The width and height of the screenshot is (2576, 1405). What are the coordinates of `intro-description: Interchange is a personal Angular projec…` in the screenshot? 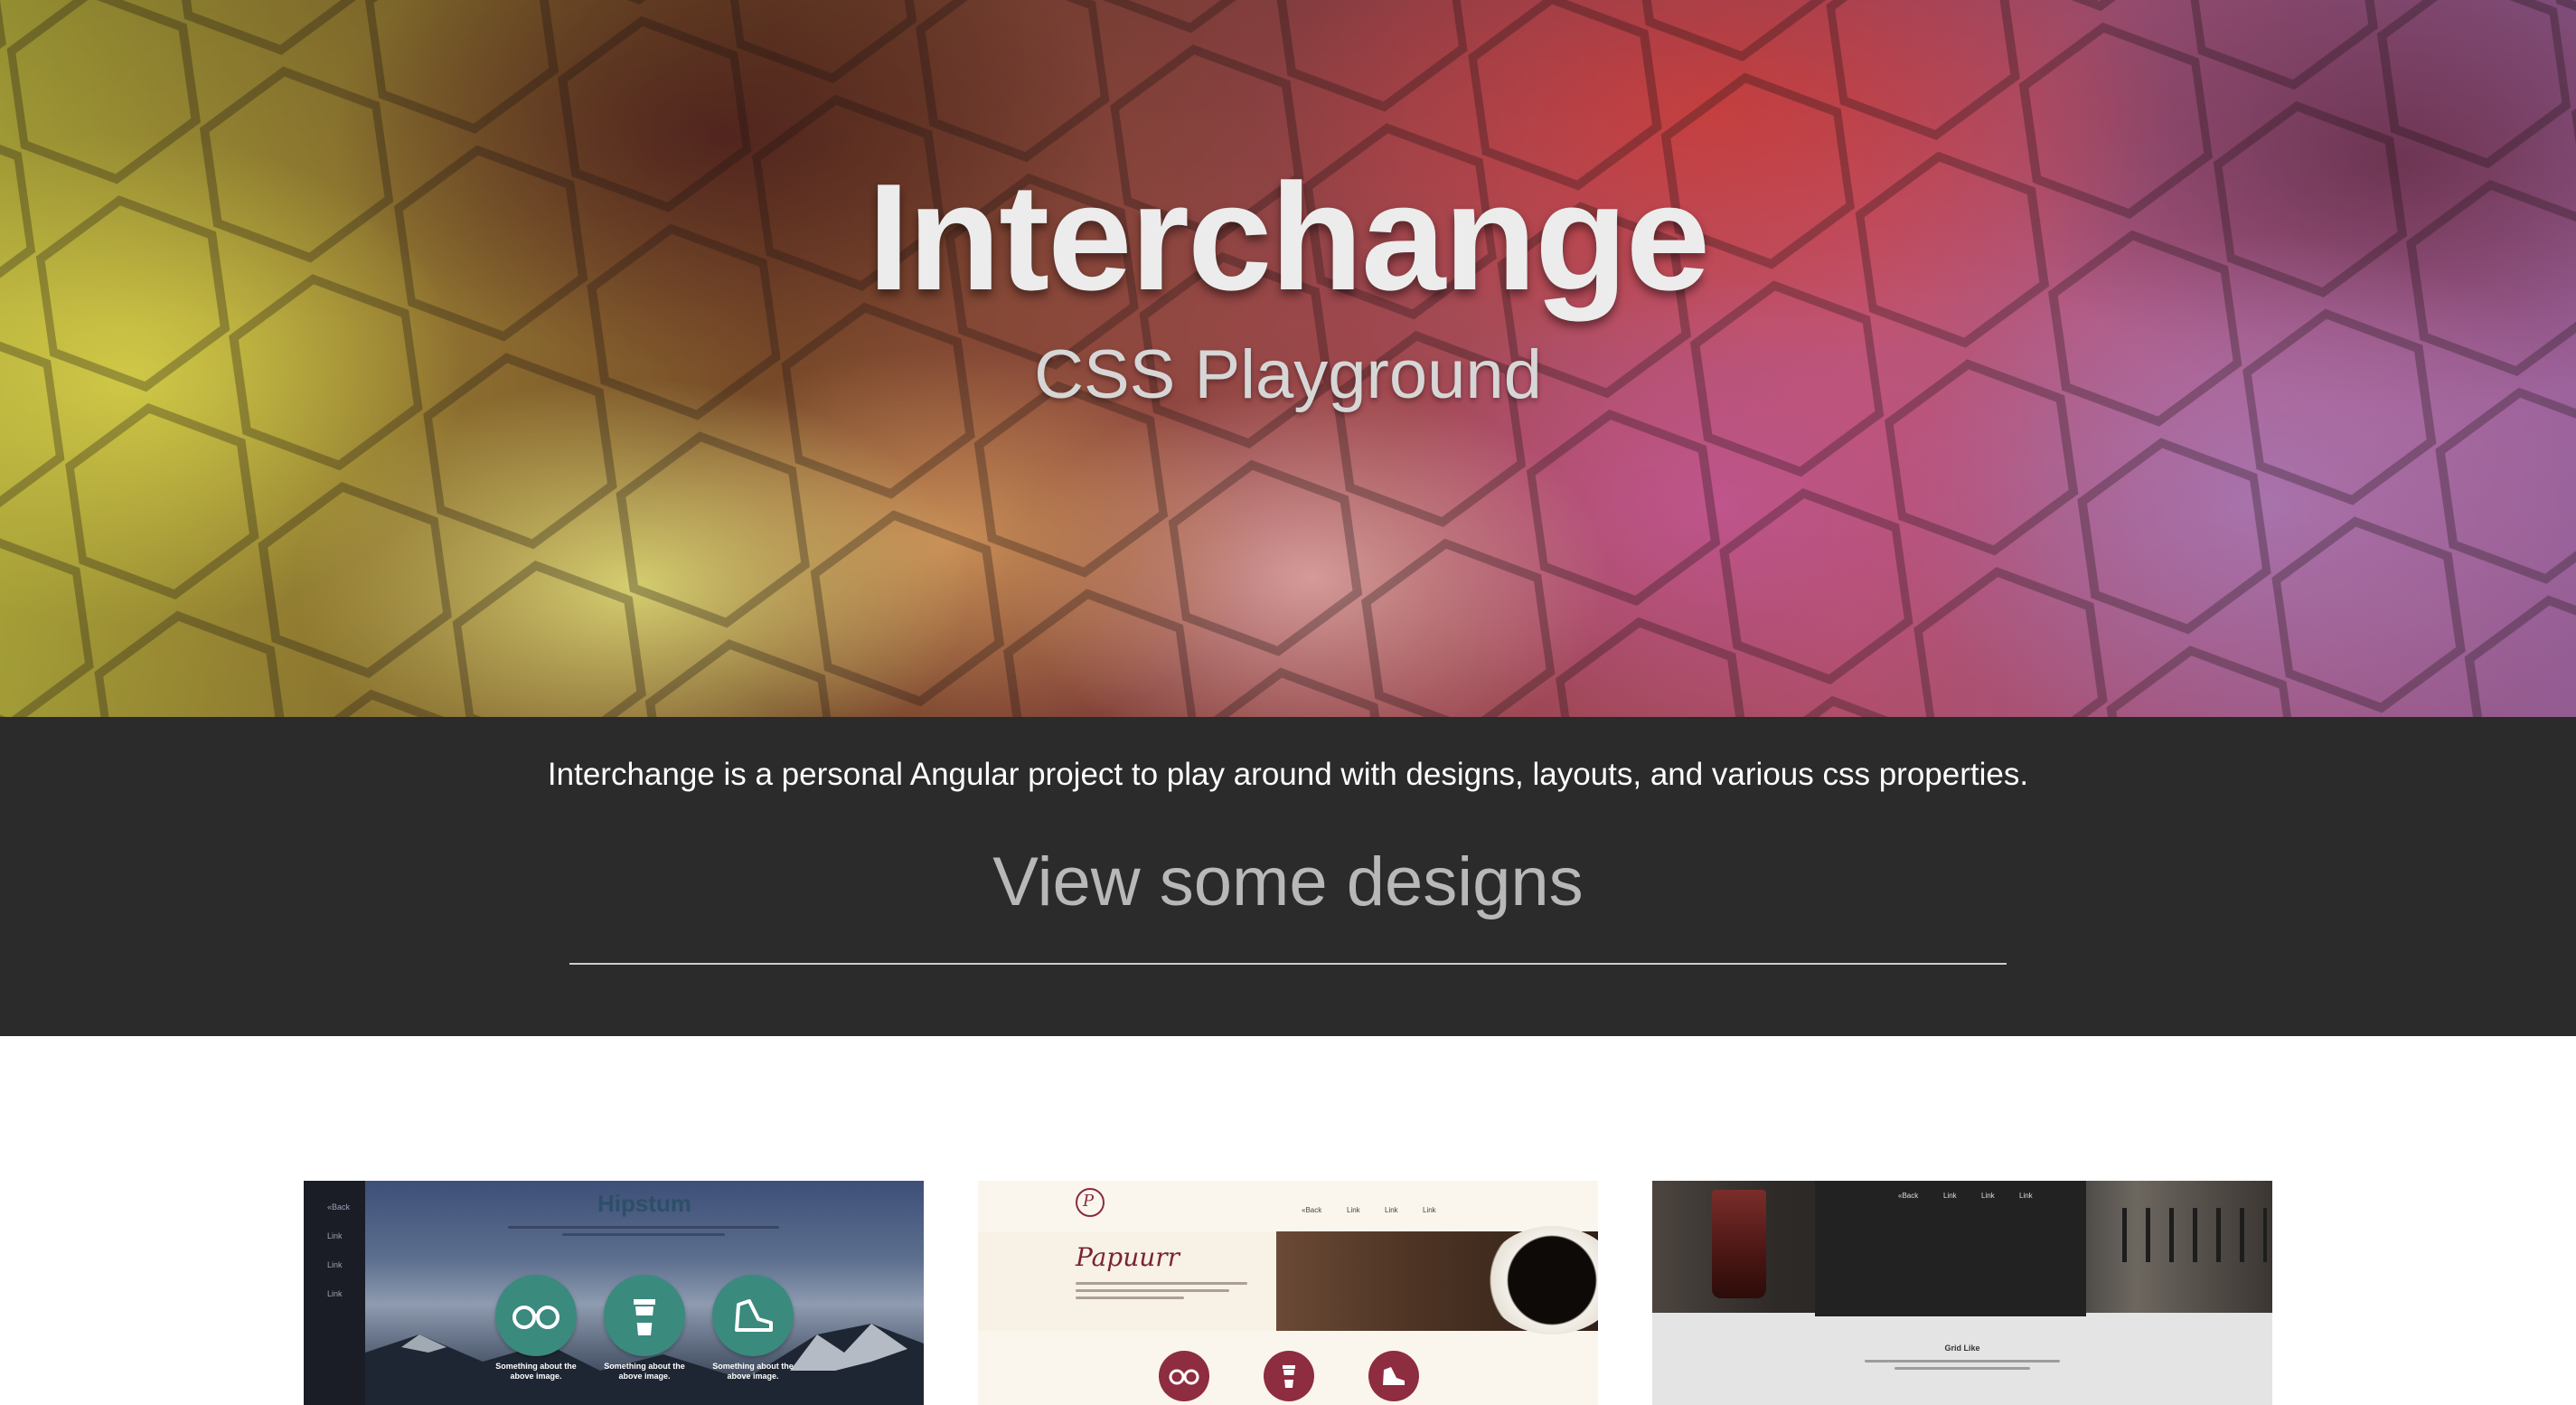 It's located at (1288, 774).